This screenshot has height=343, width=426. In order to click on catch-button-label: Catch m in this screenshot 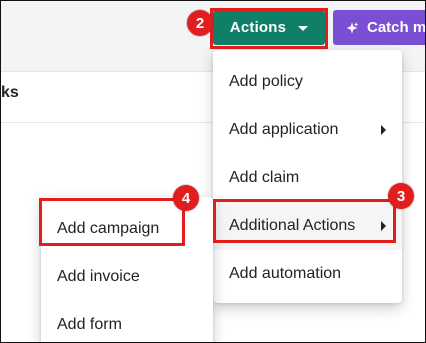, I will do `click(396, 27)`.